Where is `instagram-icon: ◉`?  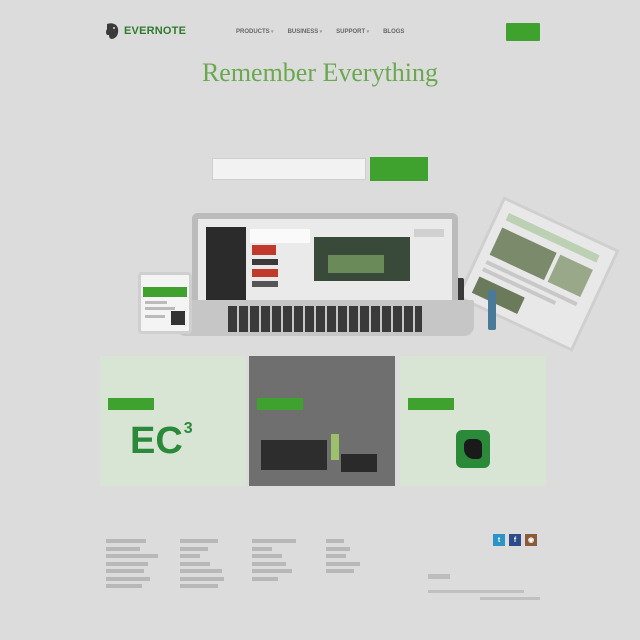 instagram-icon: ◉ is located at coordinates (531, 540).